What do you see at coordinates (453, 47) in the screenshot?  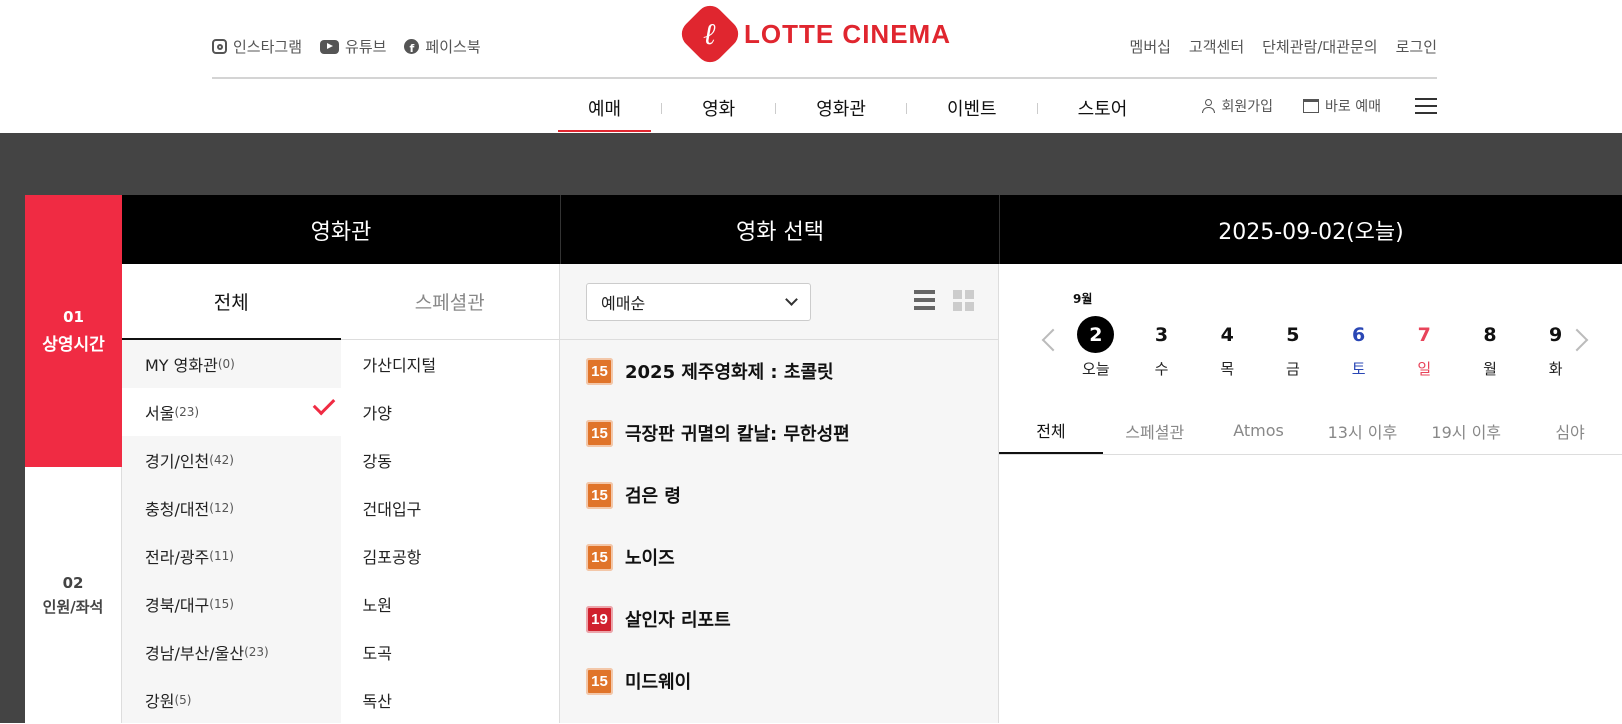 I see `facebook-label: 페이스북` at bounding box center [453, 47].